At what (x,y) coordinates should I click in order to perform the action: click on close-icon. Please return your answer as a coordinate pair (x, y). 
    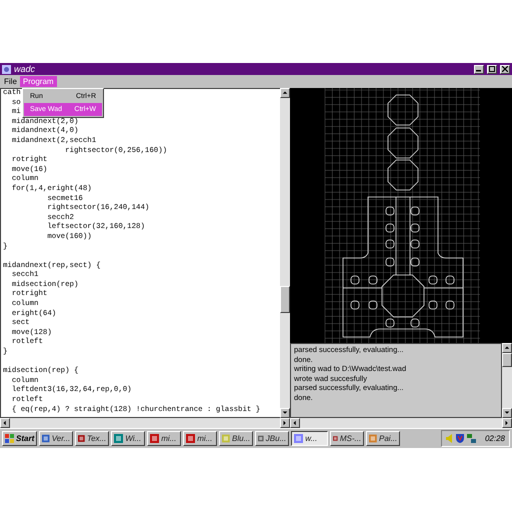
    Looking at the image, I should click on (505, 69).